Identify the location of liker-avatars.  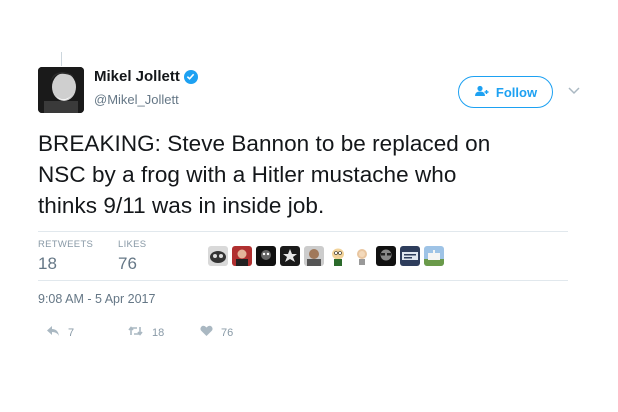
(326, 256).